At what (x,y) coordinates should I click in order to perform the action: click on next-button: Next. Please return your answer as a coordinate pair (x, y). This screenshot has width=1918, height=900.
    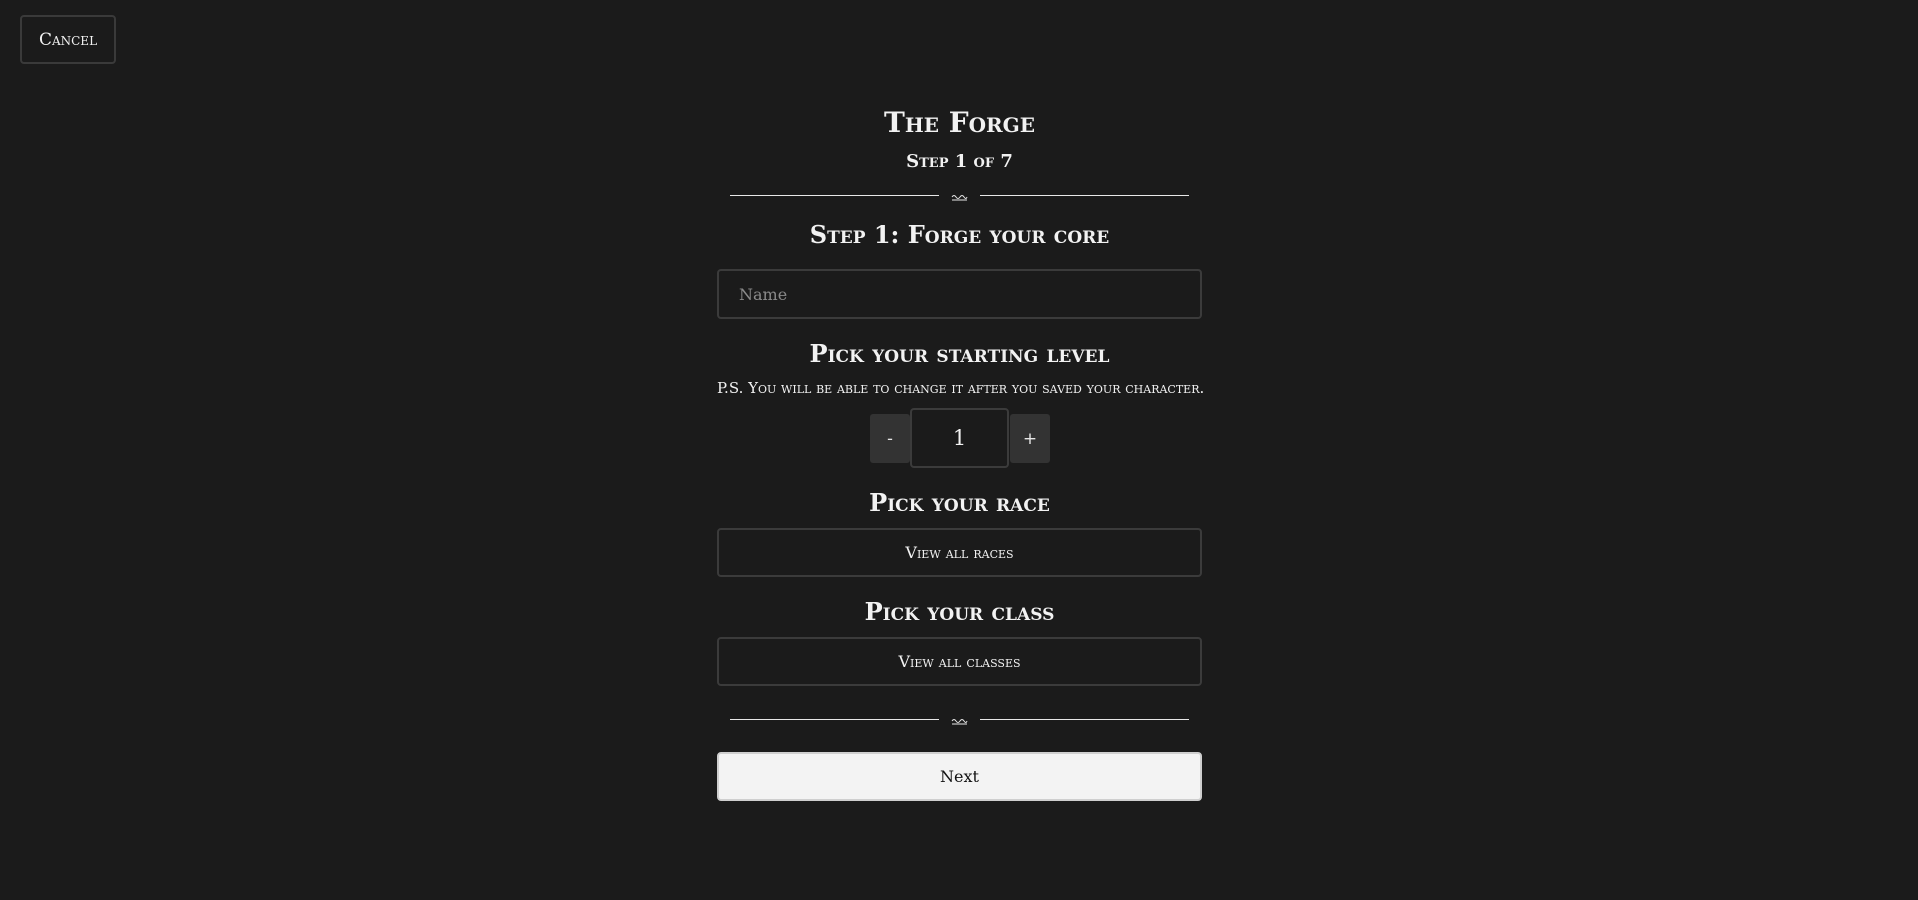
    Looking at the image, I should click on (959, 776).